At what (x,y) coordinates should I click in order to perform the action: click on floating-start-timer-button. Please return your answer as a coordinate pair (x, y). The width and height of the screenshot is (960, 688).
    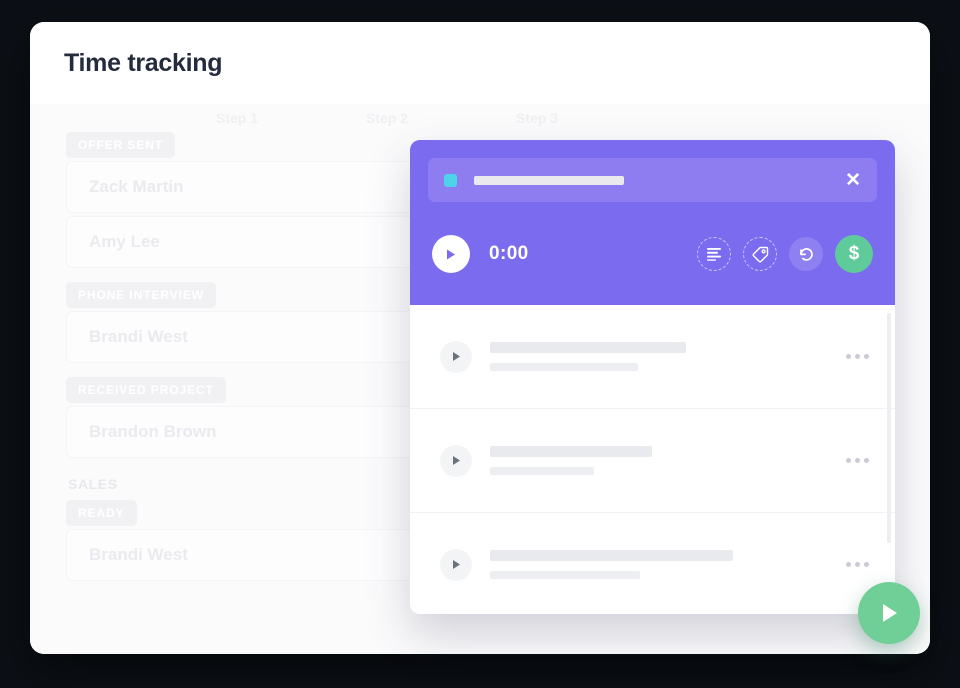
    Looking at the image, I should click on (889, 613).